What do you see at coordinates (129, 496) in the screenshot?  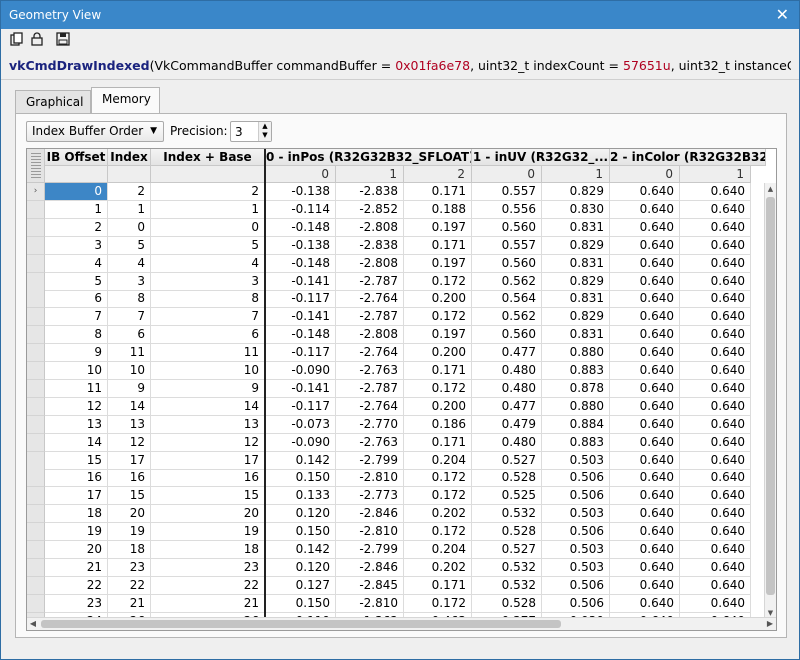 I see `table-cell: 15` at bounding box center [129, 496].